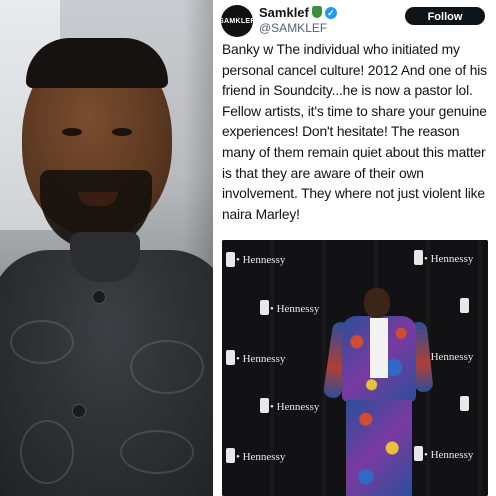 Image resolution: width=496 pixels, height=496 pixels. Describe the element at coordinates (72, 132) in the screenshot. I see `left-eye` at that location.